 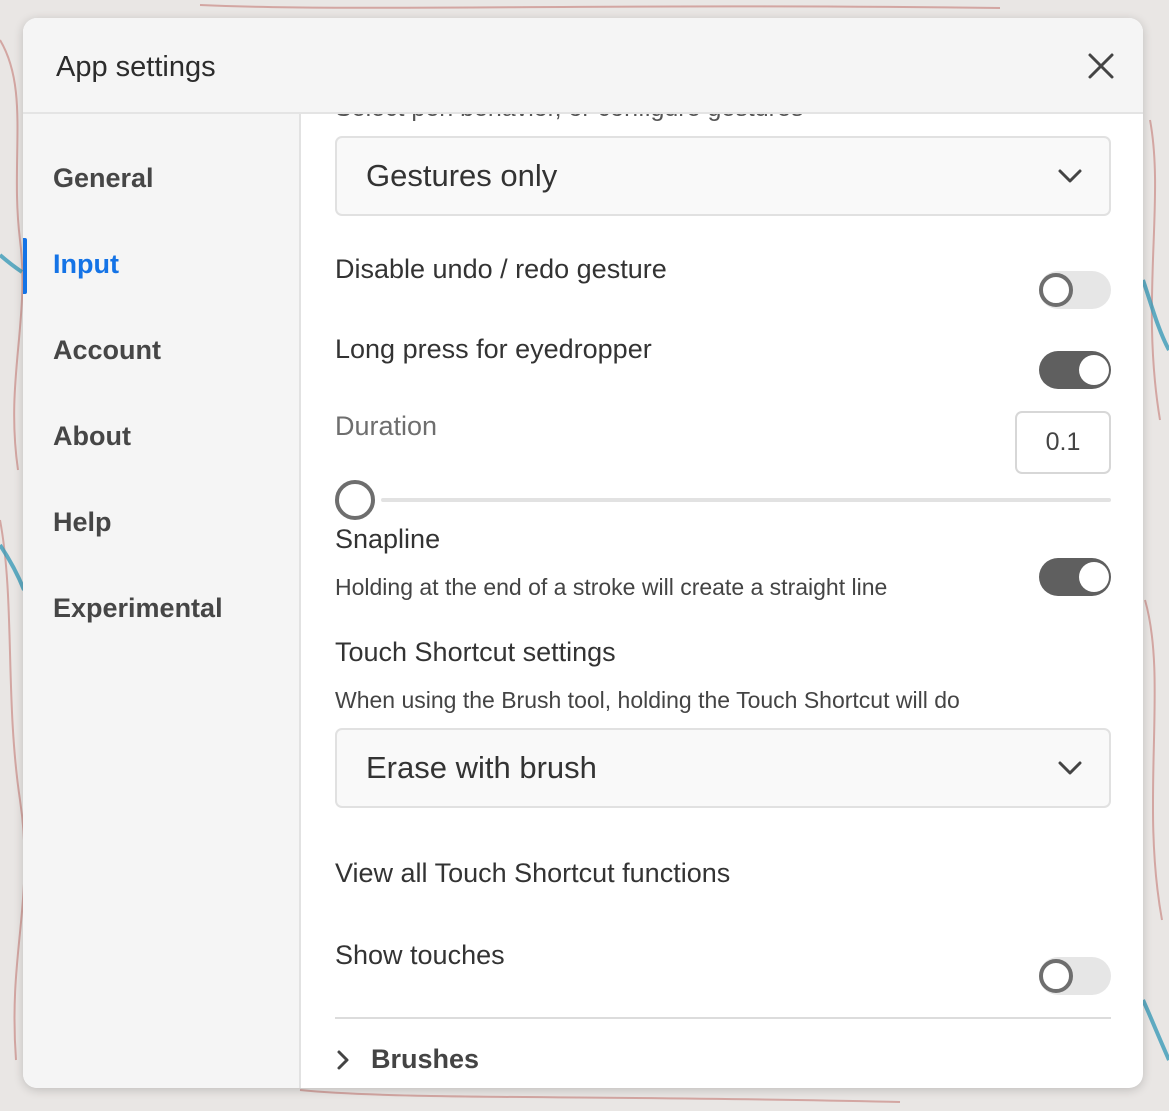 What do you see at coordinates (501, 269) in the screenshot?
I see `disable-undo-label: Disable undo / redo gesture` at bounding box center [501, 269].